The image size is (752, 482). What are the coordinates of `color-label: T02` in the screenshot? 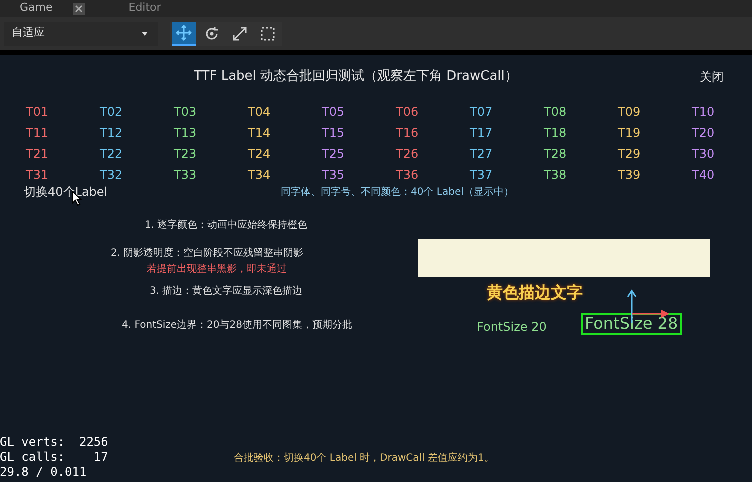 It's located at (111, 112).